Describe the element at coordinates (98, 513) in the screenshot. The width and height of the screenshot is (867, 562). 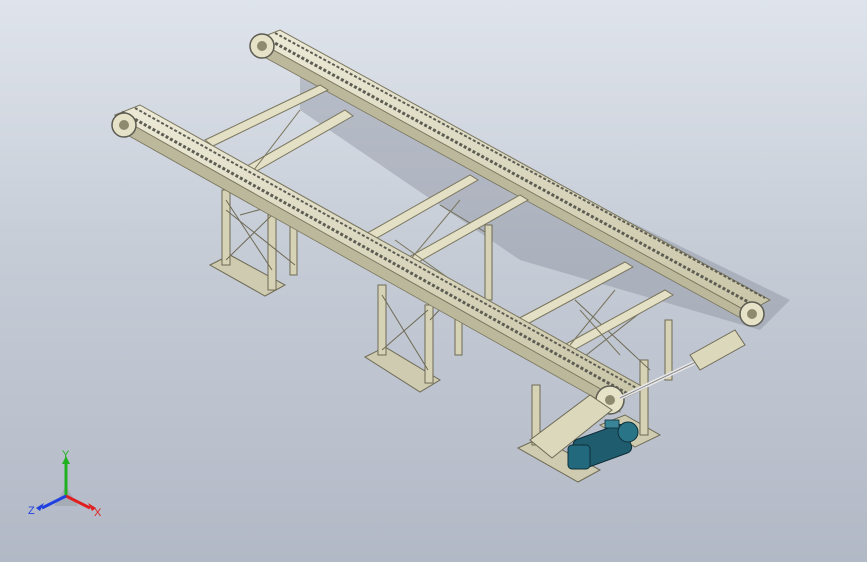
I see `x-axis-label: X` at that location.